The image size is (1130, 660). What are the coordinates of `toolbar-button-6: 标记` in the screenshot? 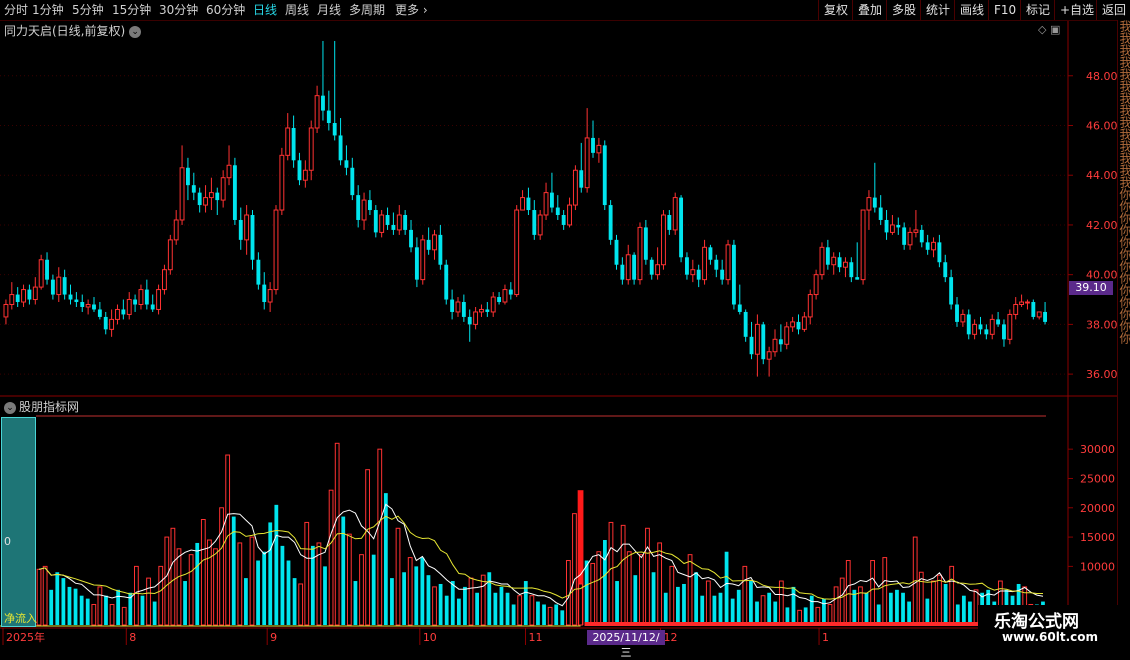 It's located at (1037, 10).